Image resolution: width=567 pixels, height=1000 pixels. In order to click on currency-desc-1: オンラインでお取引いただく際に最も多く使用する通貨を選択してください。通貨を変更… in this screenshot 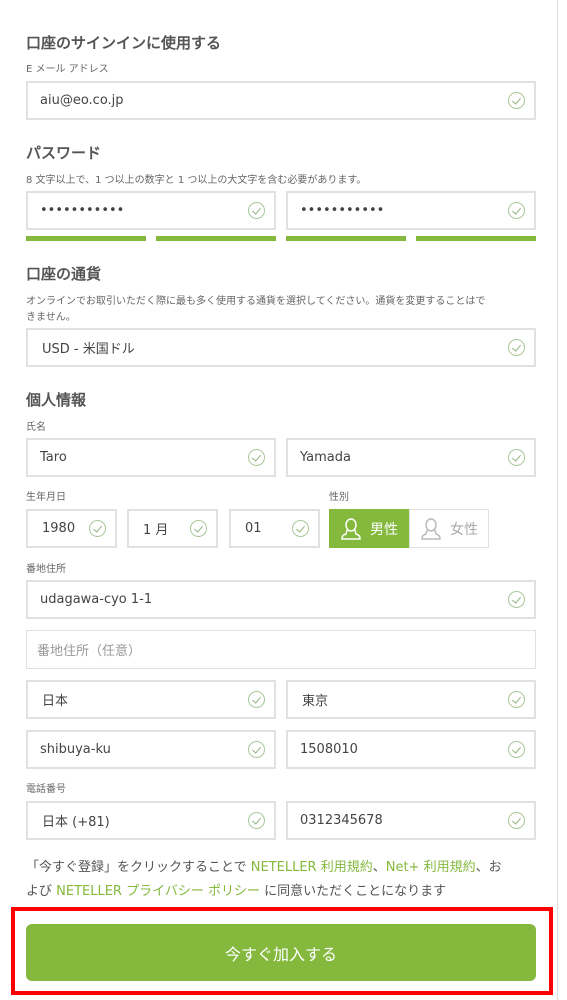, I will do `click(256, 301)`.